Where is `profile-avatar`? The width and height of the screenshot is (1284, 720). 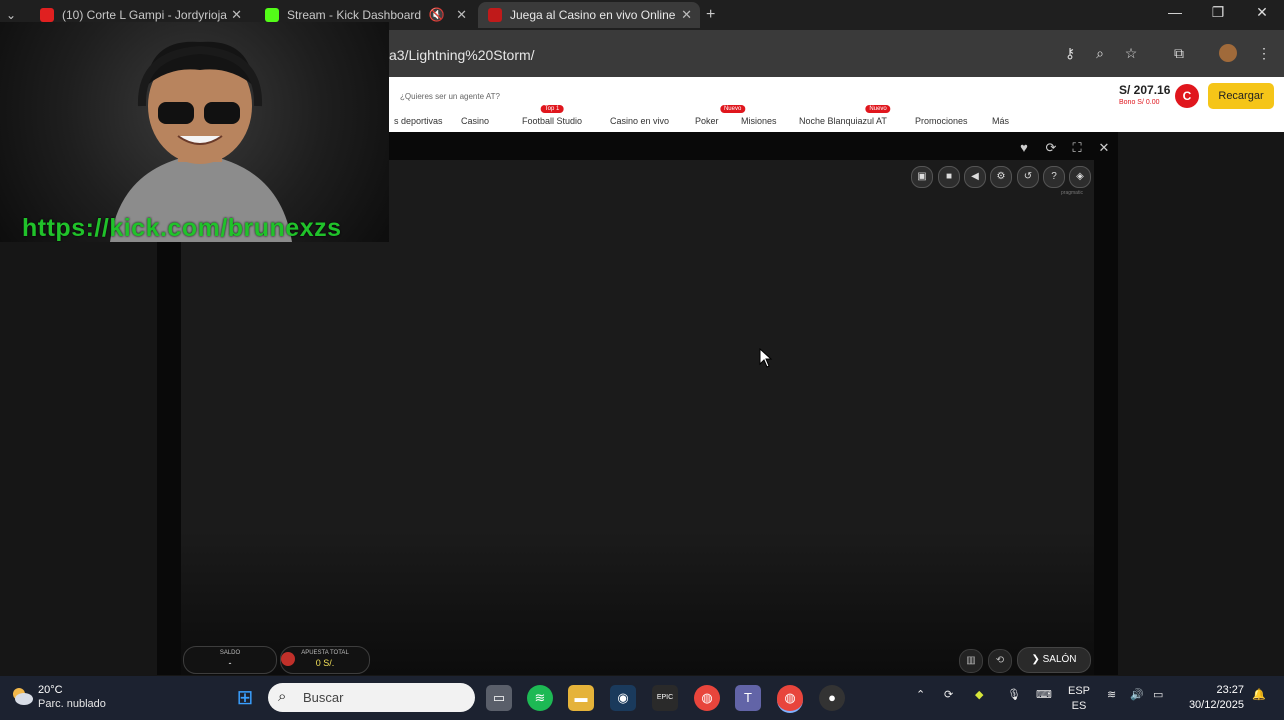 profile-avatar is located at coordinates (1228, 53).